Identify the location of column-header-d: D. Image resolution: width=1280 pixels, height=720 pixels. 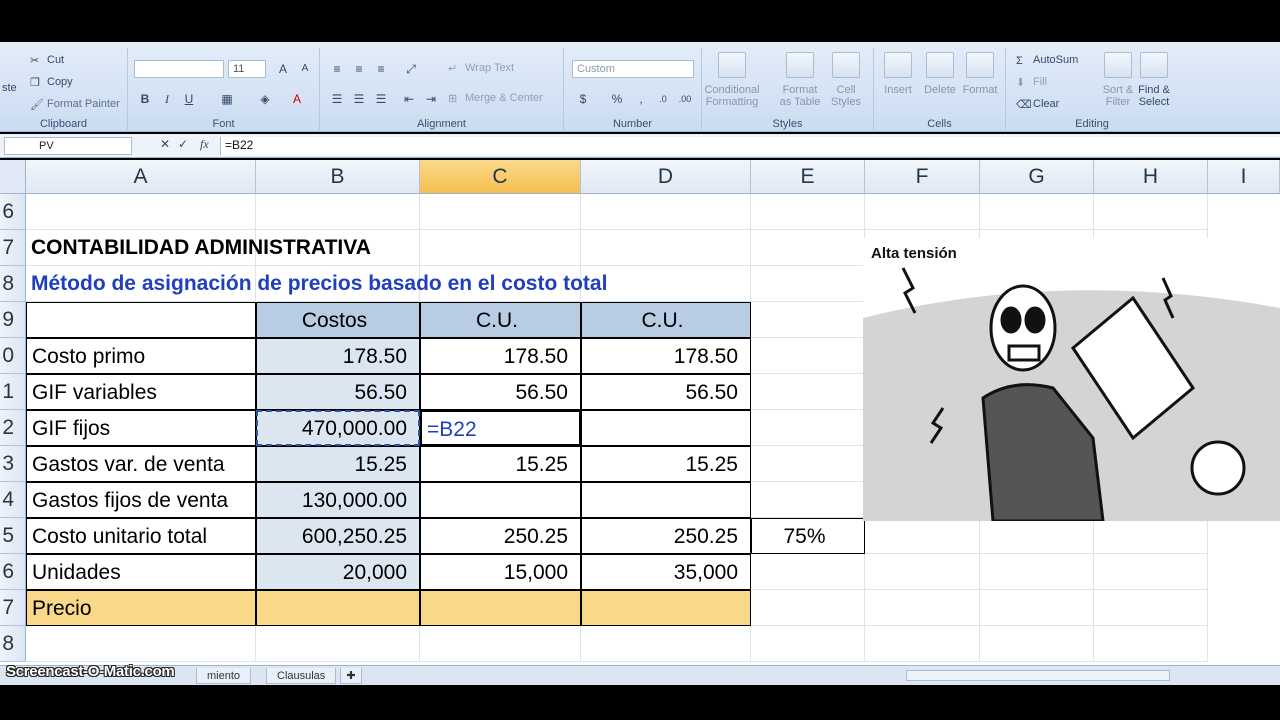
(666, 177).